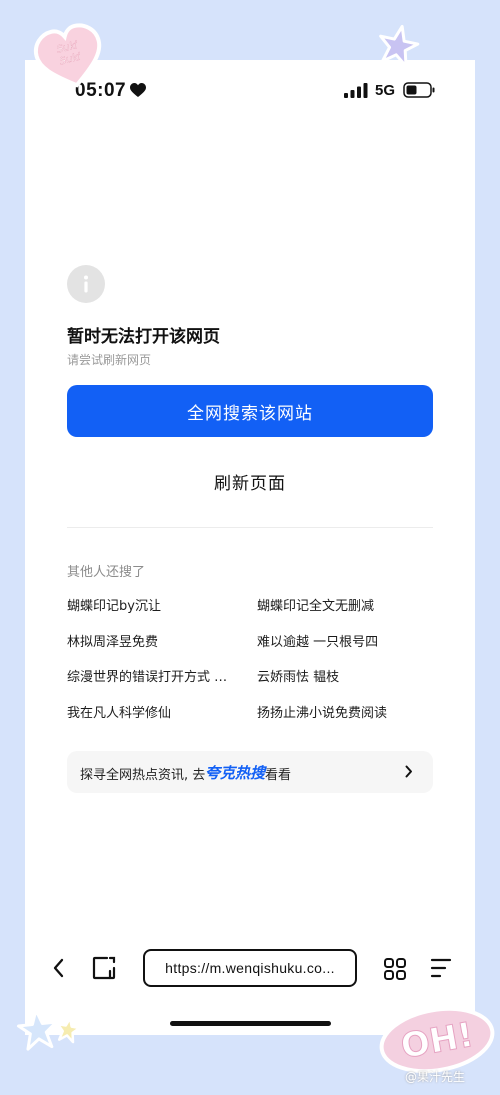 The image size is (500, 1095). What do you see at coordinates (105, 968) in the screenshot?
I see `tabs-icon` at bounding box center [105, 968].